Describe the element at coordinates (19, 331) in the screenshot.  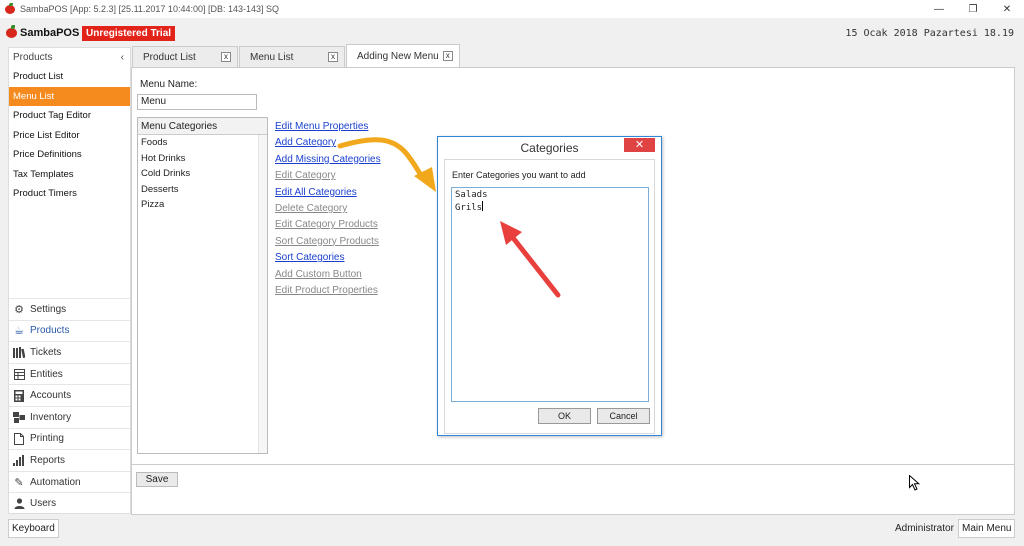
I see `coffee-icon: ☕` at that location.